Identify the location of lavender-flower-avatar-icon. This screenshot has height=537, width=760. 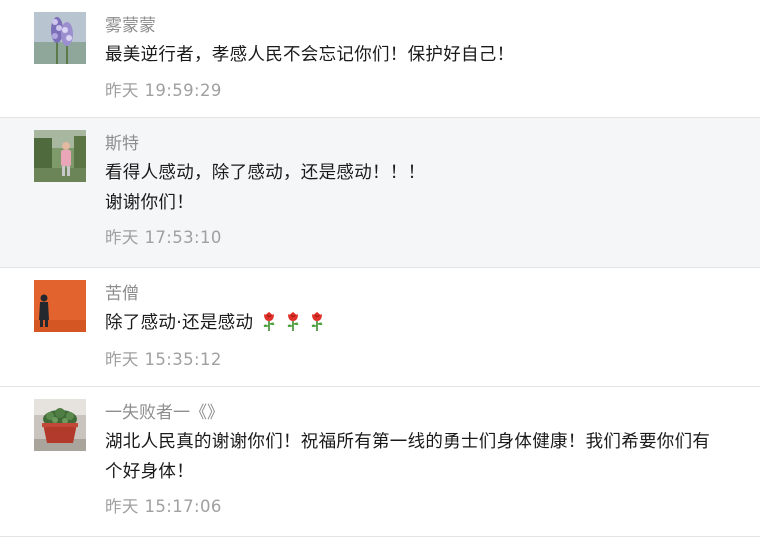
(60, 38).